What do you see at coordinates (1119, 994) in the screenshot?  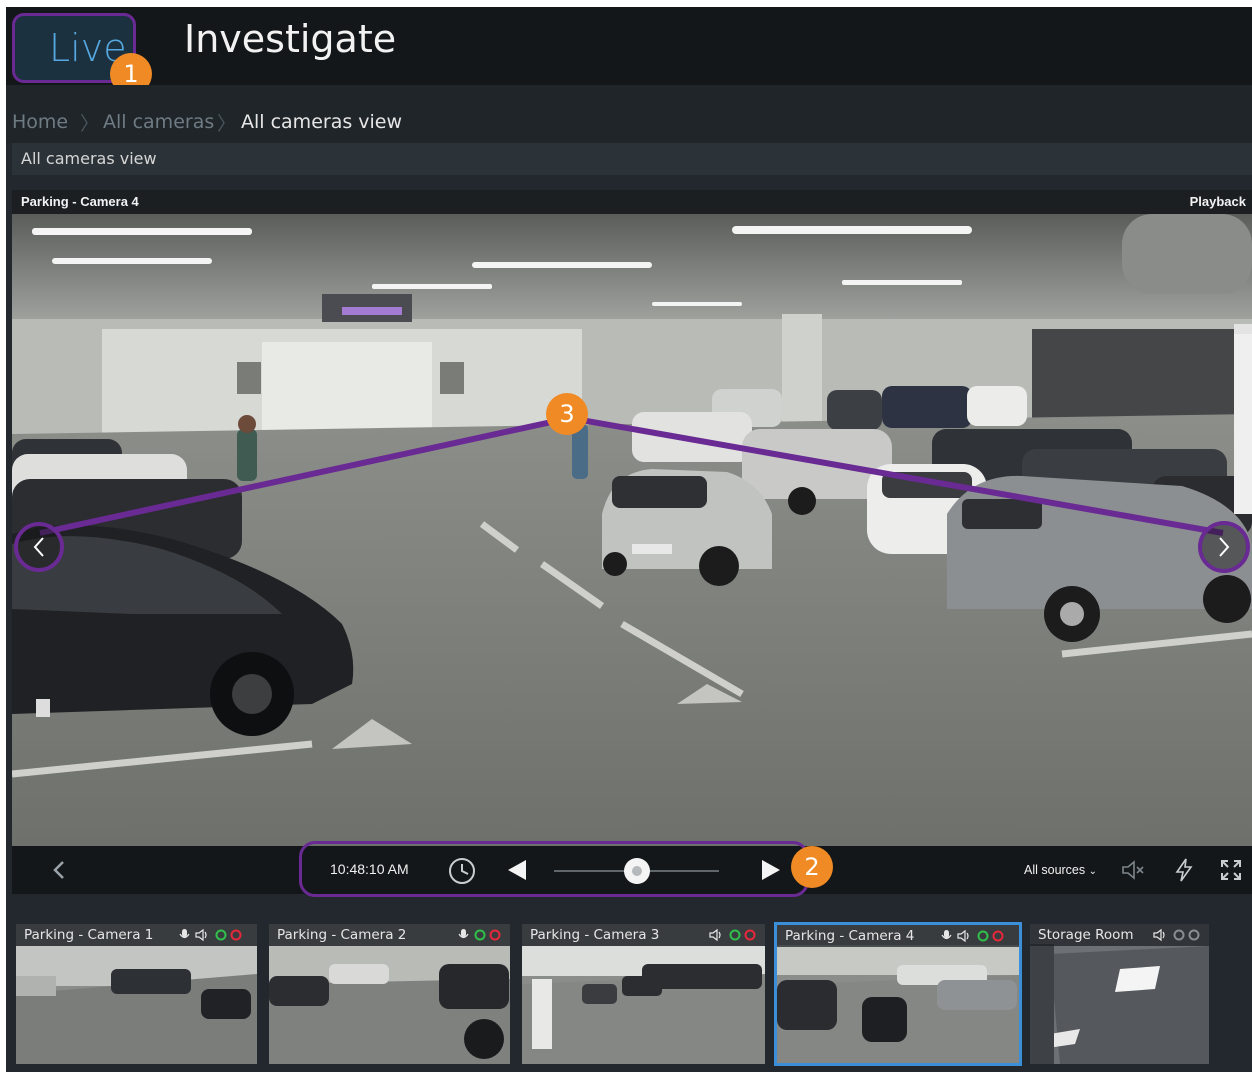 I see `camera-thumbnail: Storage Room` at bounding box center [1119, 994].